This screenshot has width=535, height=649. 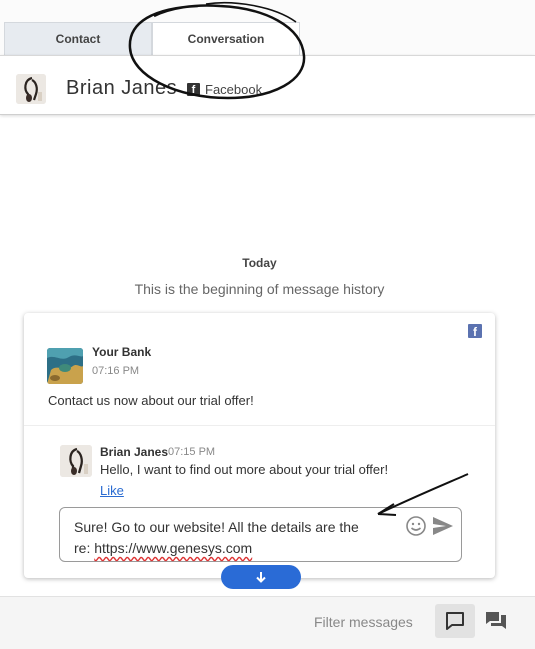 What do you see at coordinates (122, 352) in the screenshot?
I see `sender-name: Your Bank` at bounding box center [122, 352].